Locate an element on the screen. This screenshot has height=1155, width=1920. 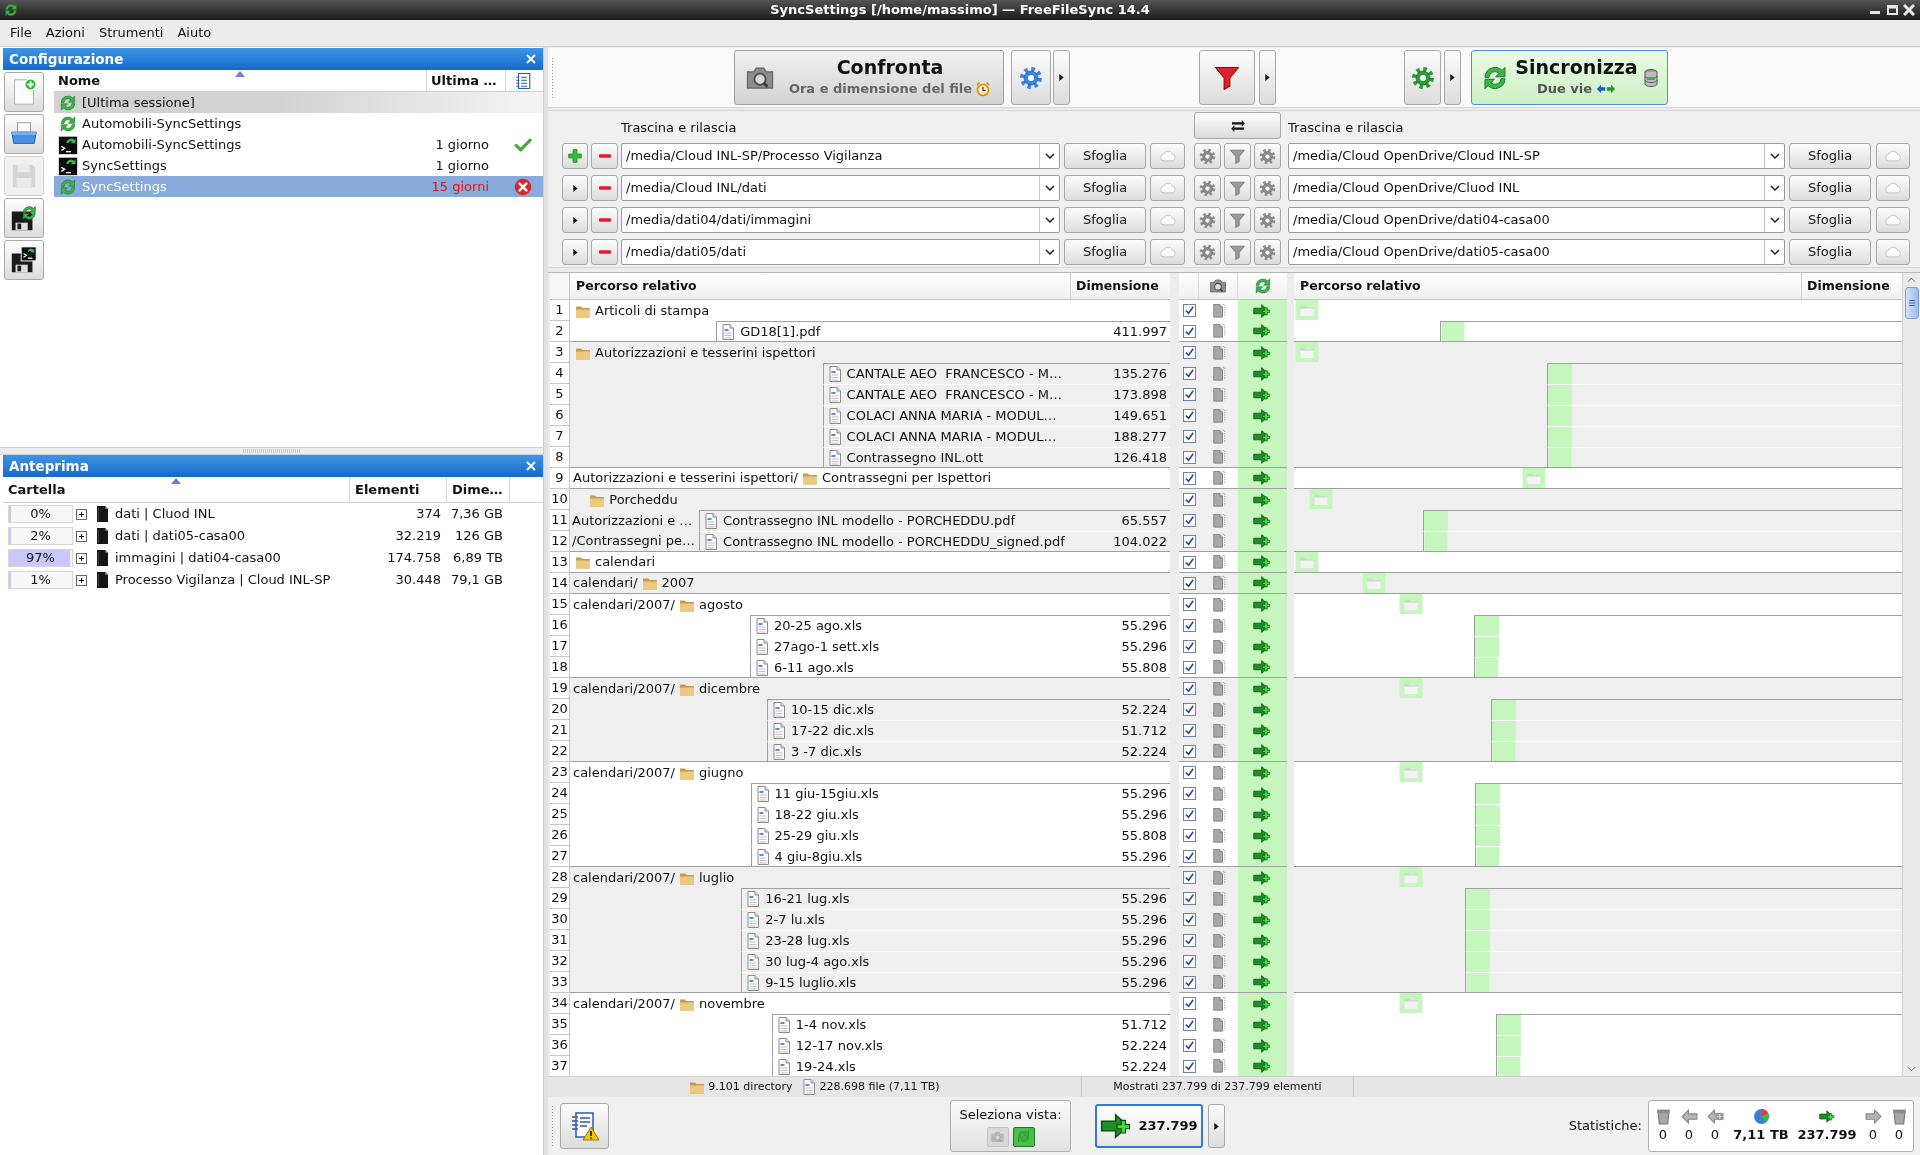
config-row: [Ultima sessione] is located at coordinates (298, 102).